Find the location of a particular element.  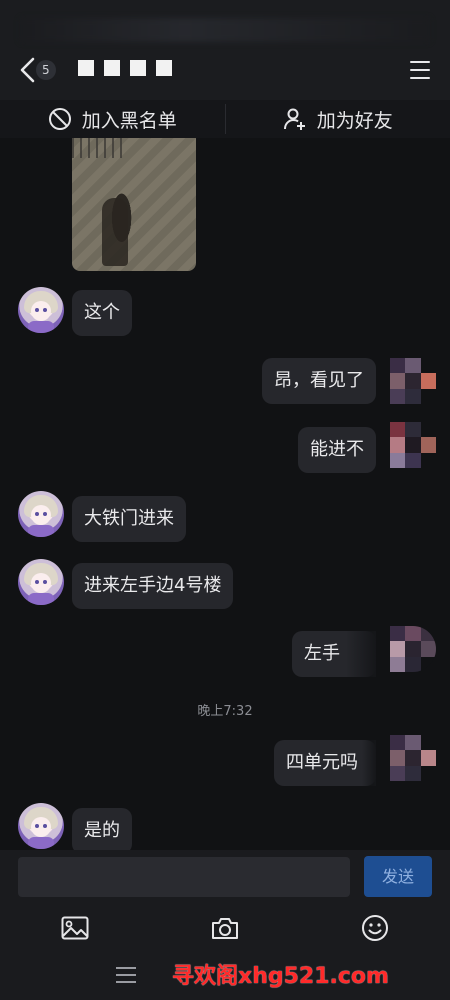

image-button is located at coordinates (75, 928).